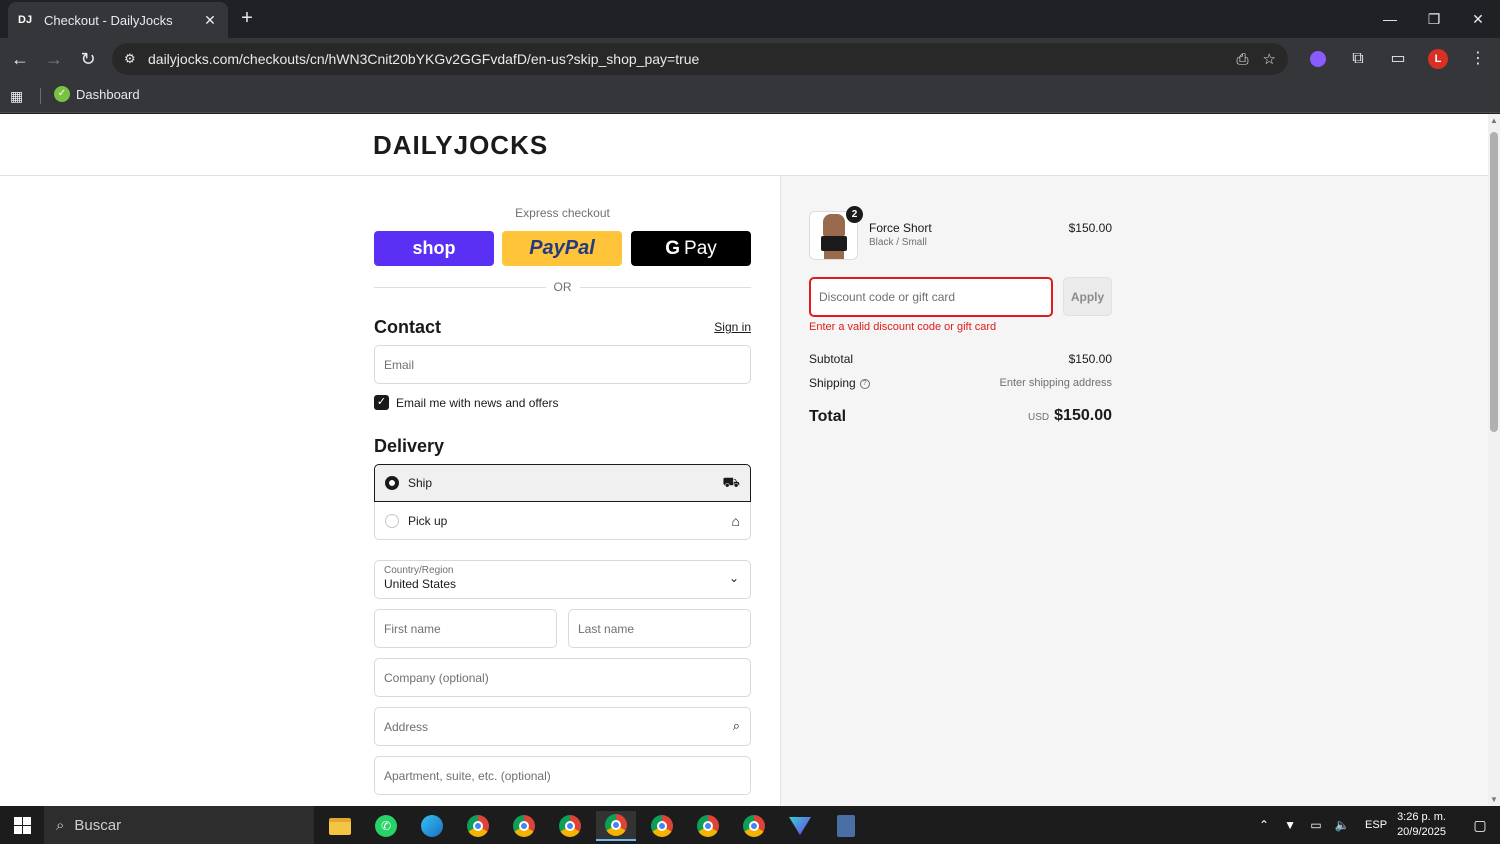 Image resolution: width=1500 pixels, height=844 pixels. I want to click on email-field, so click(562, 364).